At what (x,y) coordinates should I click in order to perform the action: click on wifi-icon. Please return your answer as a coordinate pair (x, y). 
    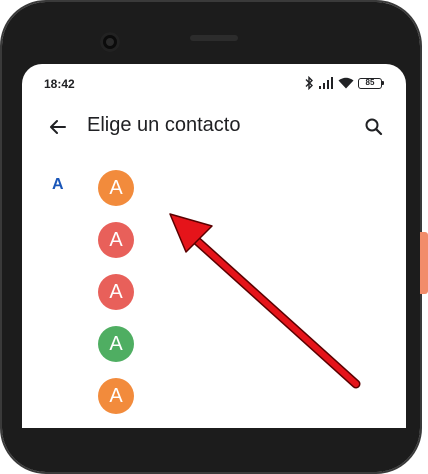
    Looking at the image, I should click on (346, 83).